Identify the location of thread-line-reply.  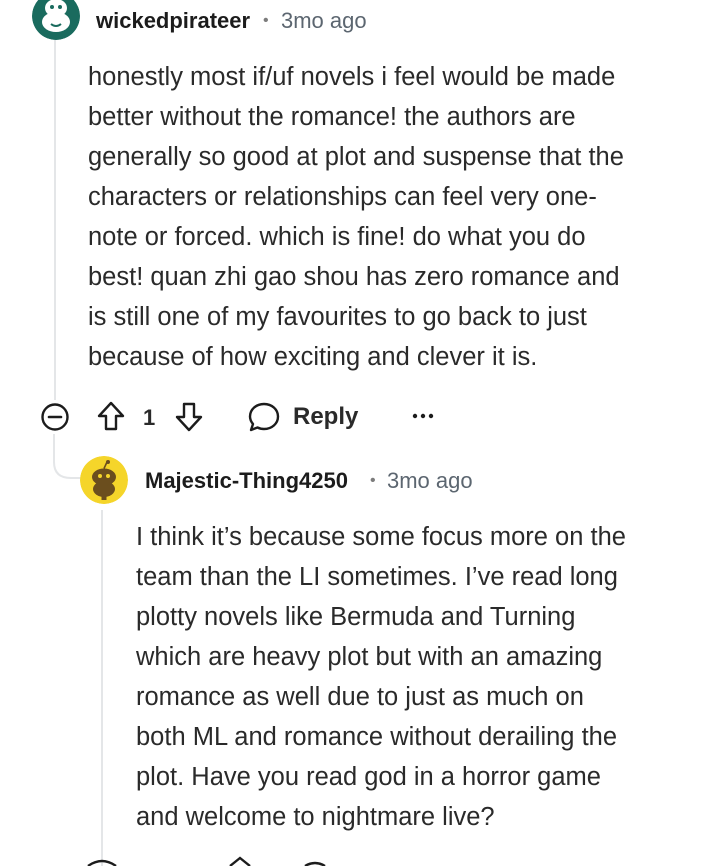
(102, 688).